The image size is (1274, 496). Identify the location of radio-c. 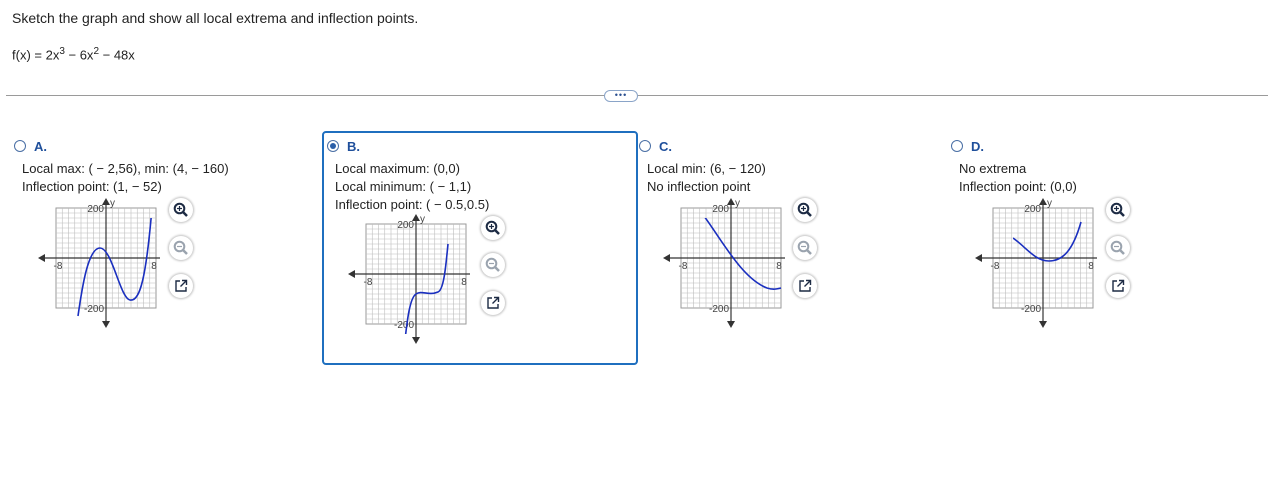
(645, 146).